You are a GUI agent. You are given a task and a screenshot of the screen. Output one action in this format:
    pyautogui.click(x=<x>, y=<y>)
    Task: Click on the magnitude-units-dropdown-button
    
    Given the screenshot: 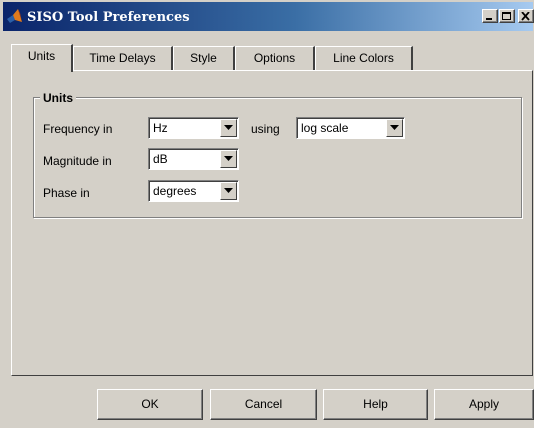 What is the action you would take?
    pyautogui.click(x=228, y=159)
    